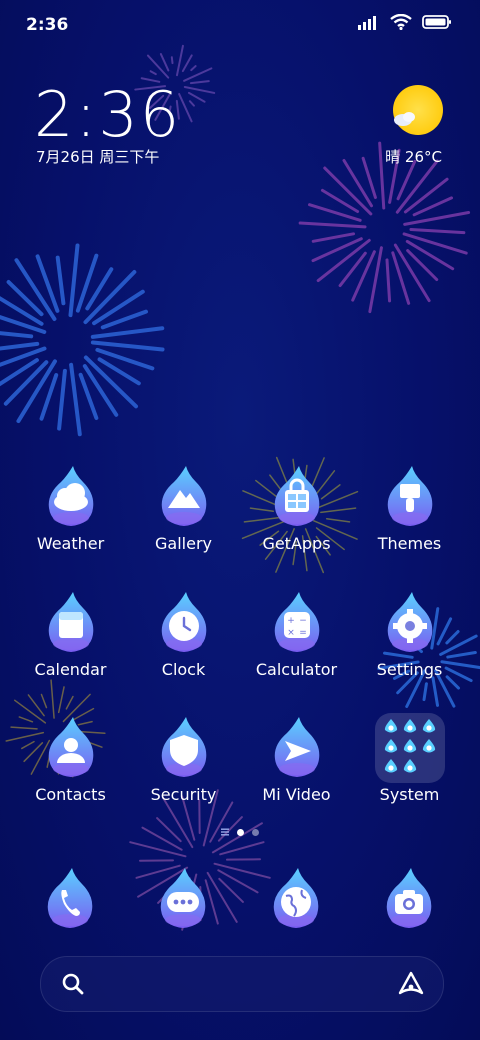 This screenshot has height=1040, width=480. Describe the element at coordinates (71, 497) in the screenshot. I see `cloud-icon` at that location.